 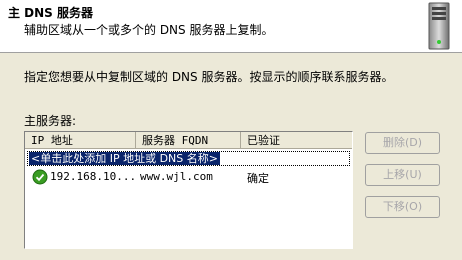 What do you see at coordinates (176, 176) in the screenshot?
I see `cell-server-fqdn: www.wjl.com` at bounding box center [176, 176].